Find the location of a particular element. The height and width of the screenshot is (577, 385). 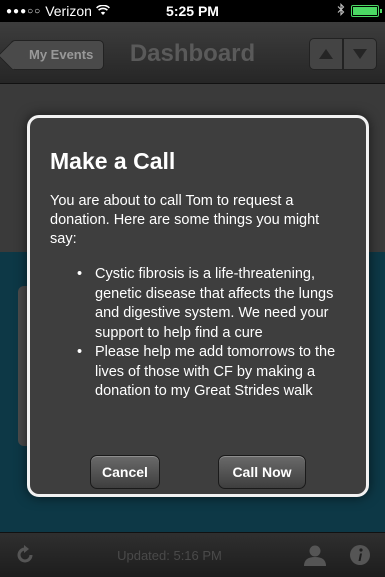

previous-button is located at coordinates (326, 54).